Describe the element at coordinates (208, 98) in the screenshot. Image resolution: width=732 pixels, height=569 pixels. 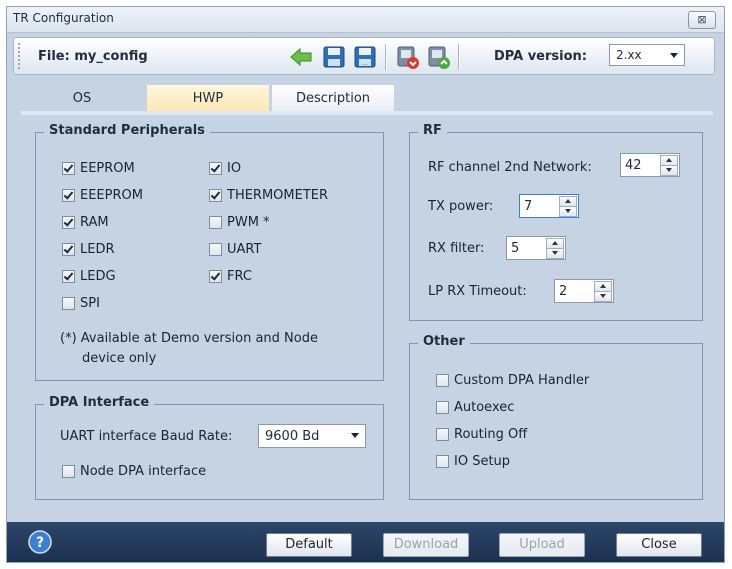
I see `tab-hwp: HWP` at that location.